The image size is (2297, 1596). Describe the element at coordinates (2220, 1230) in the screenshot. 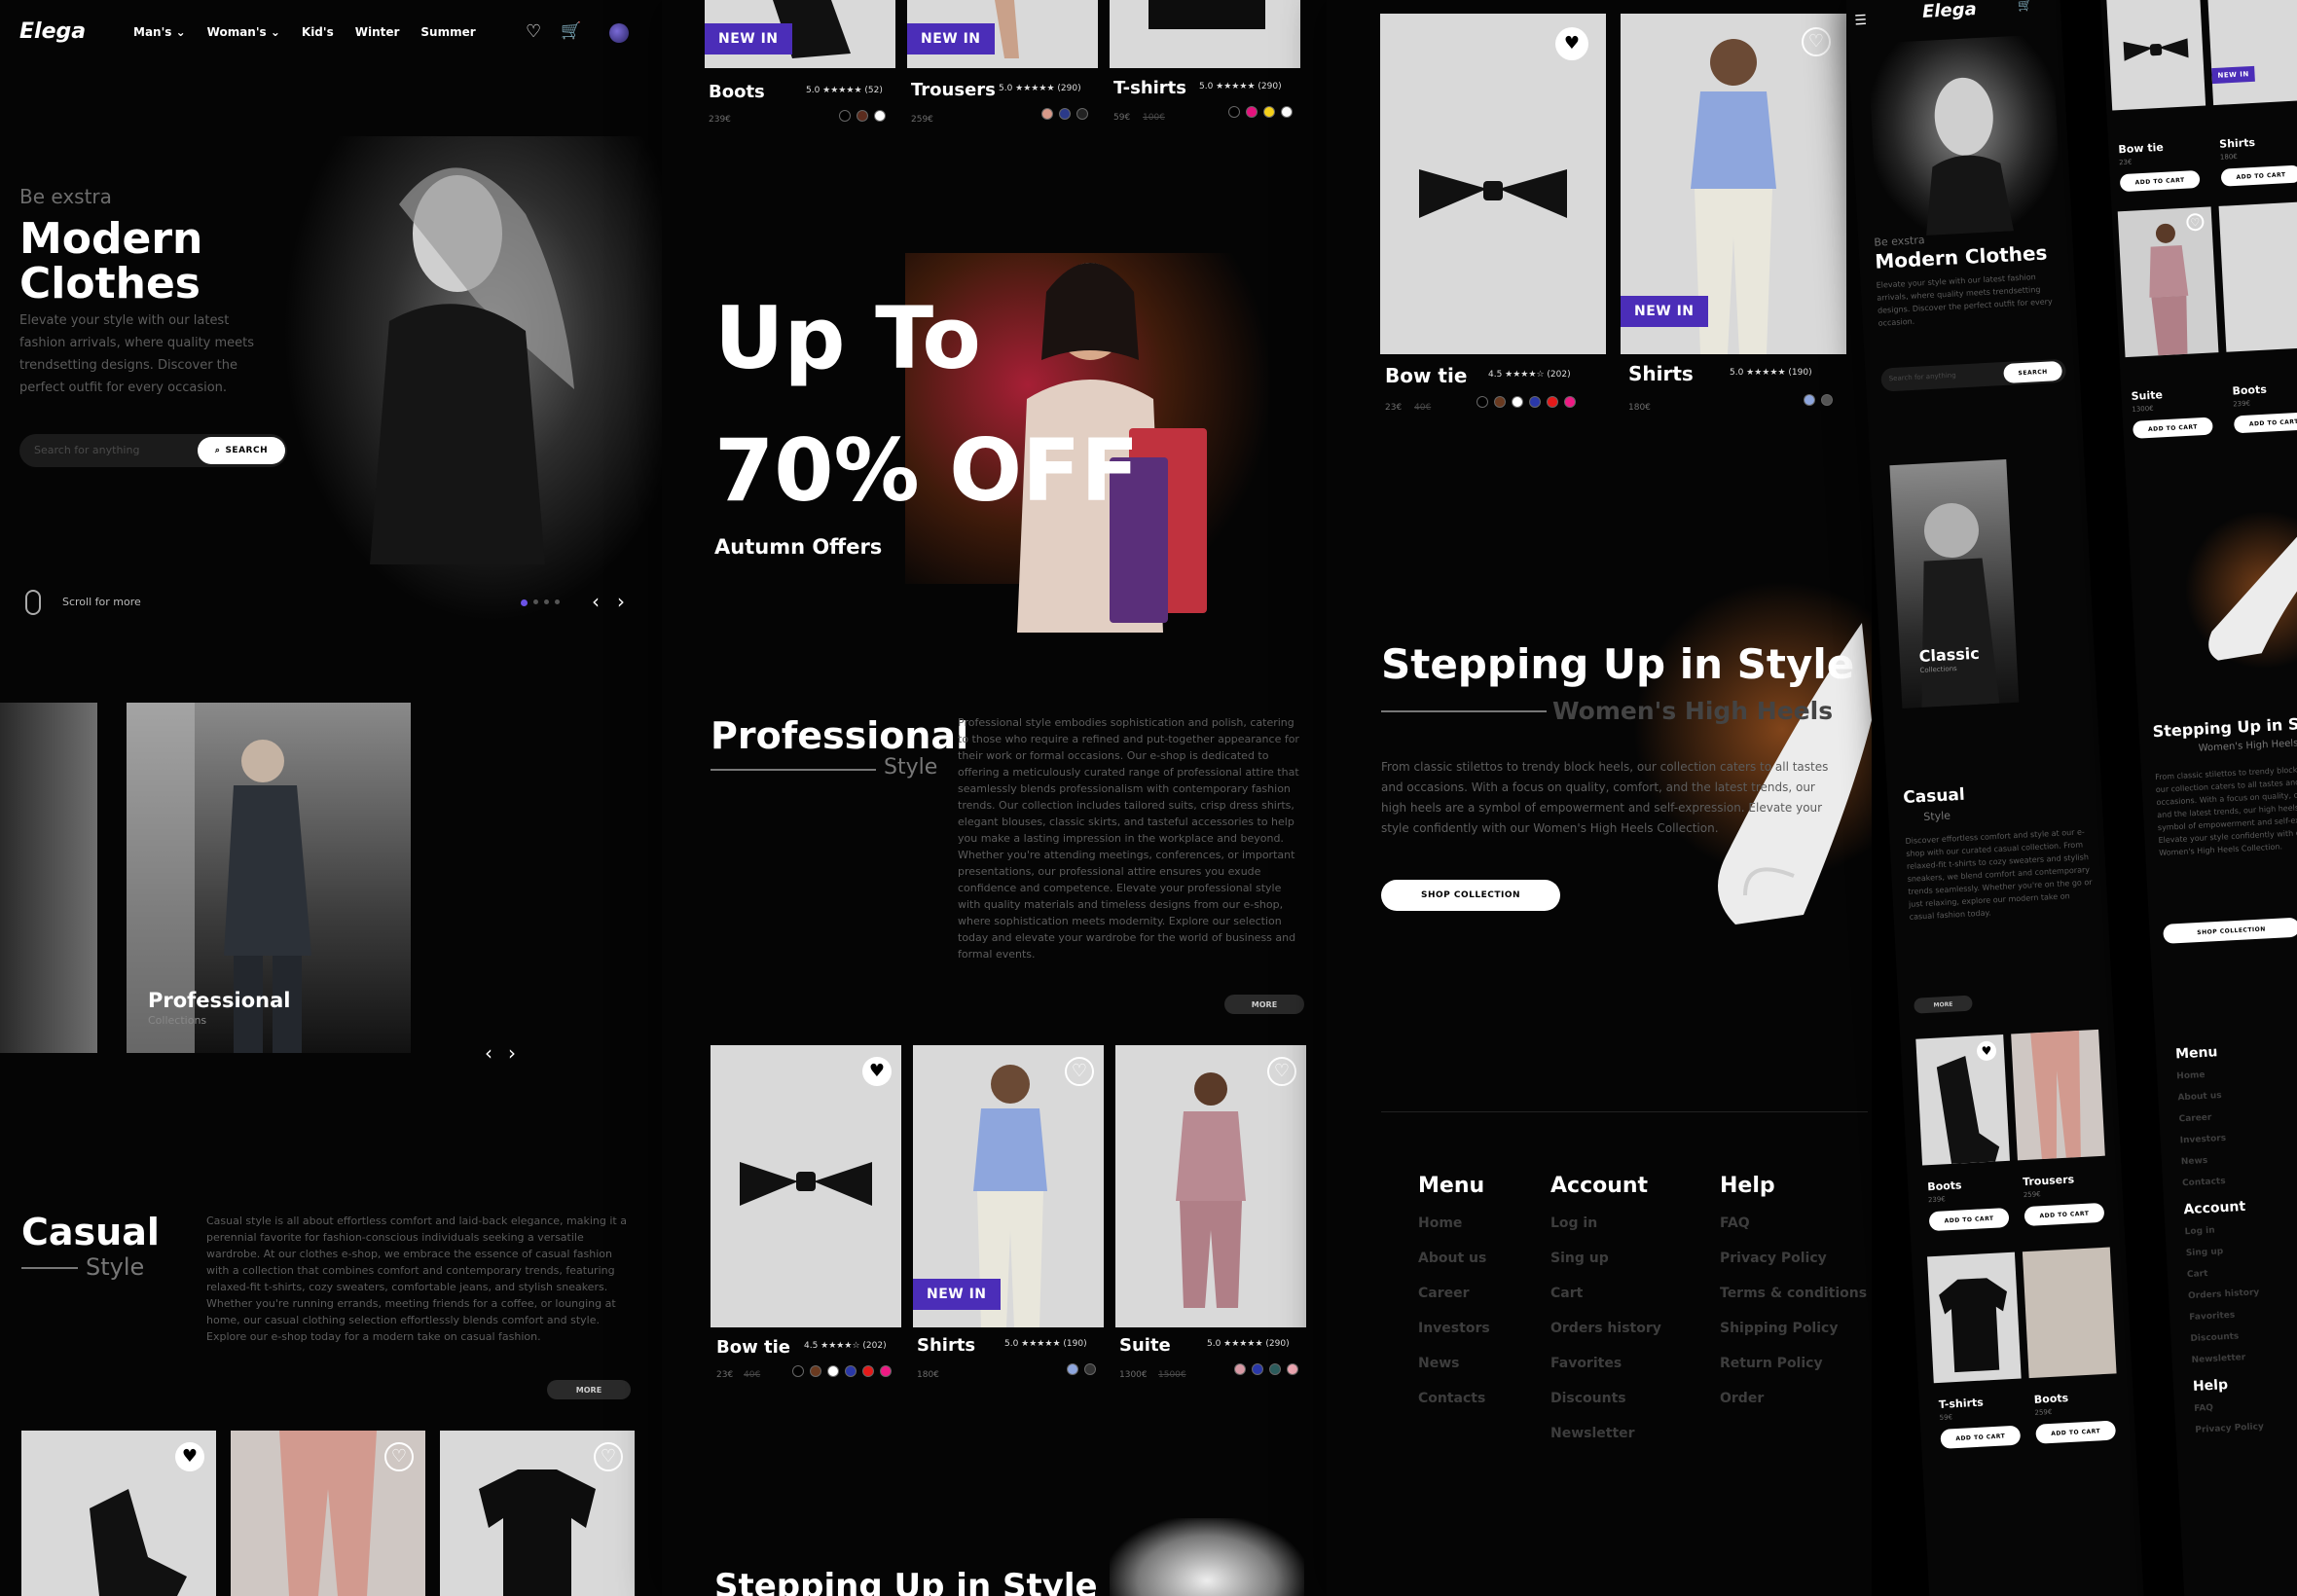

I see `mobile-footer-link: Log in` at that location.